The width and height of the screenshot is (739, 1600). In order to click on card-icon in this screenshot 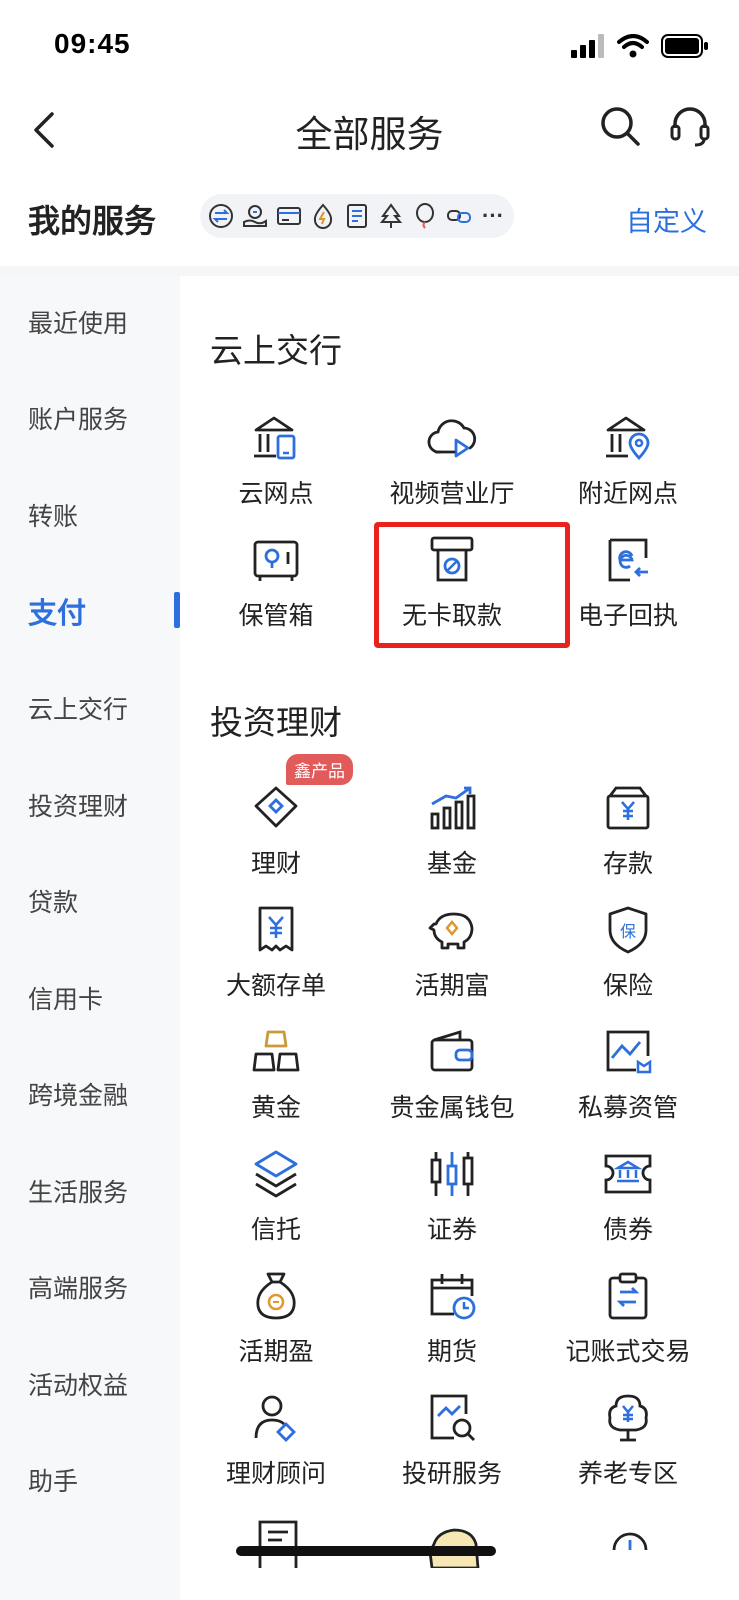, I will do `click(289, 216)`.